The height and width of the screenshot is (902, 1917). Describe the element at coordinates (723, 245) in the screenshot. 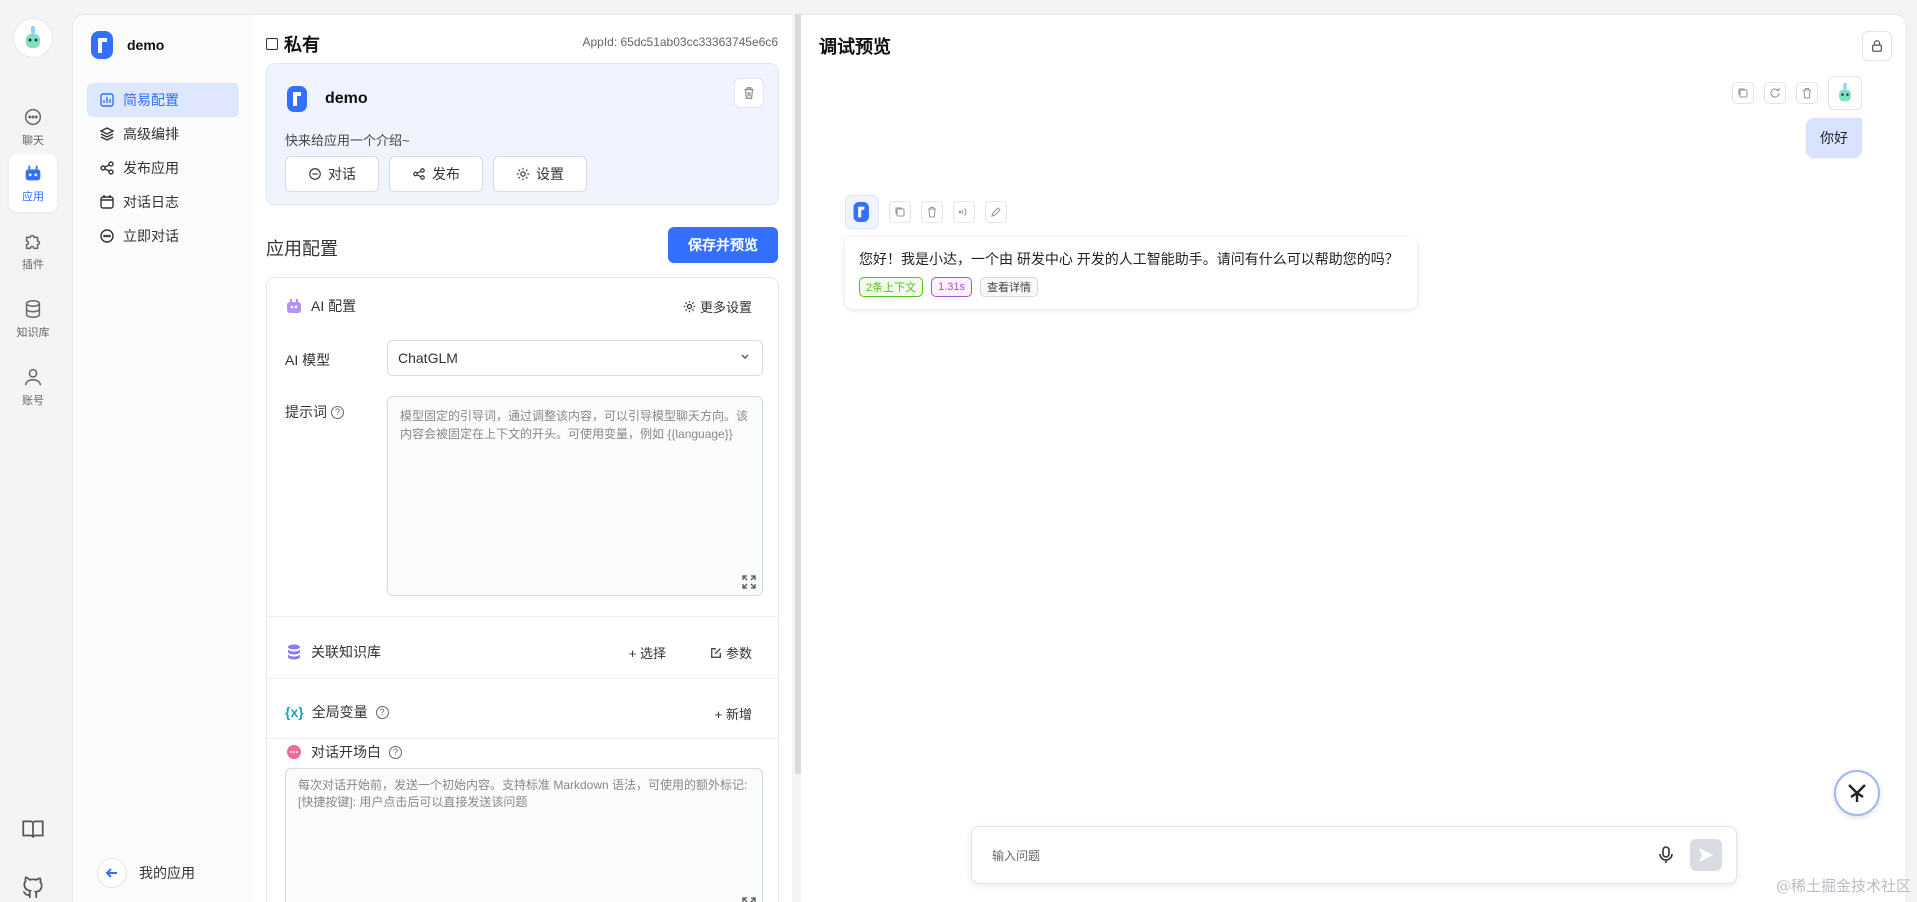

I see `save-preview-button: 保存并预览` at that location.